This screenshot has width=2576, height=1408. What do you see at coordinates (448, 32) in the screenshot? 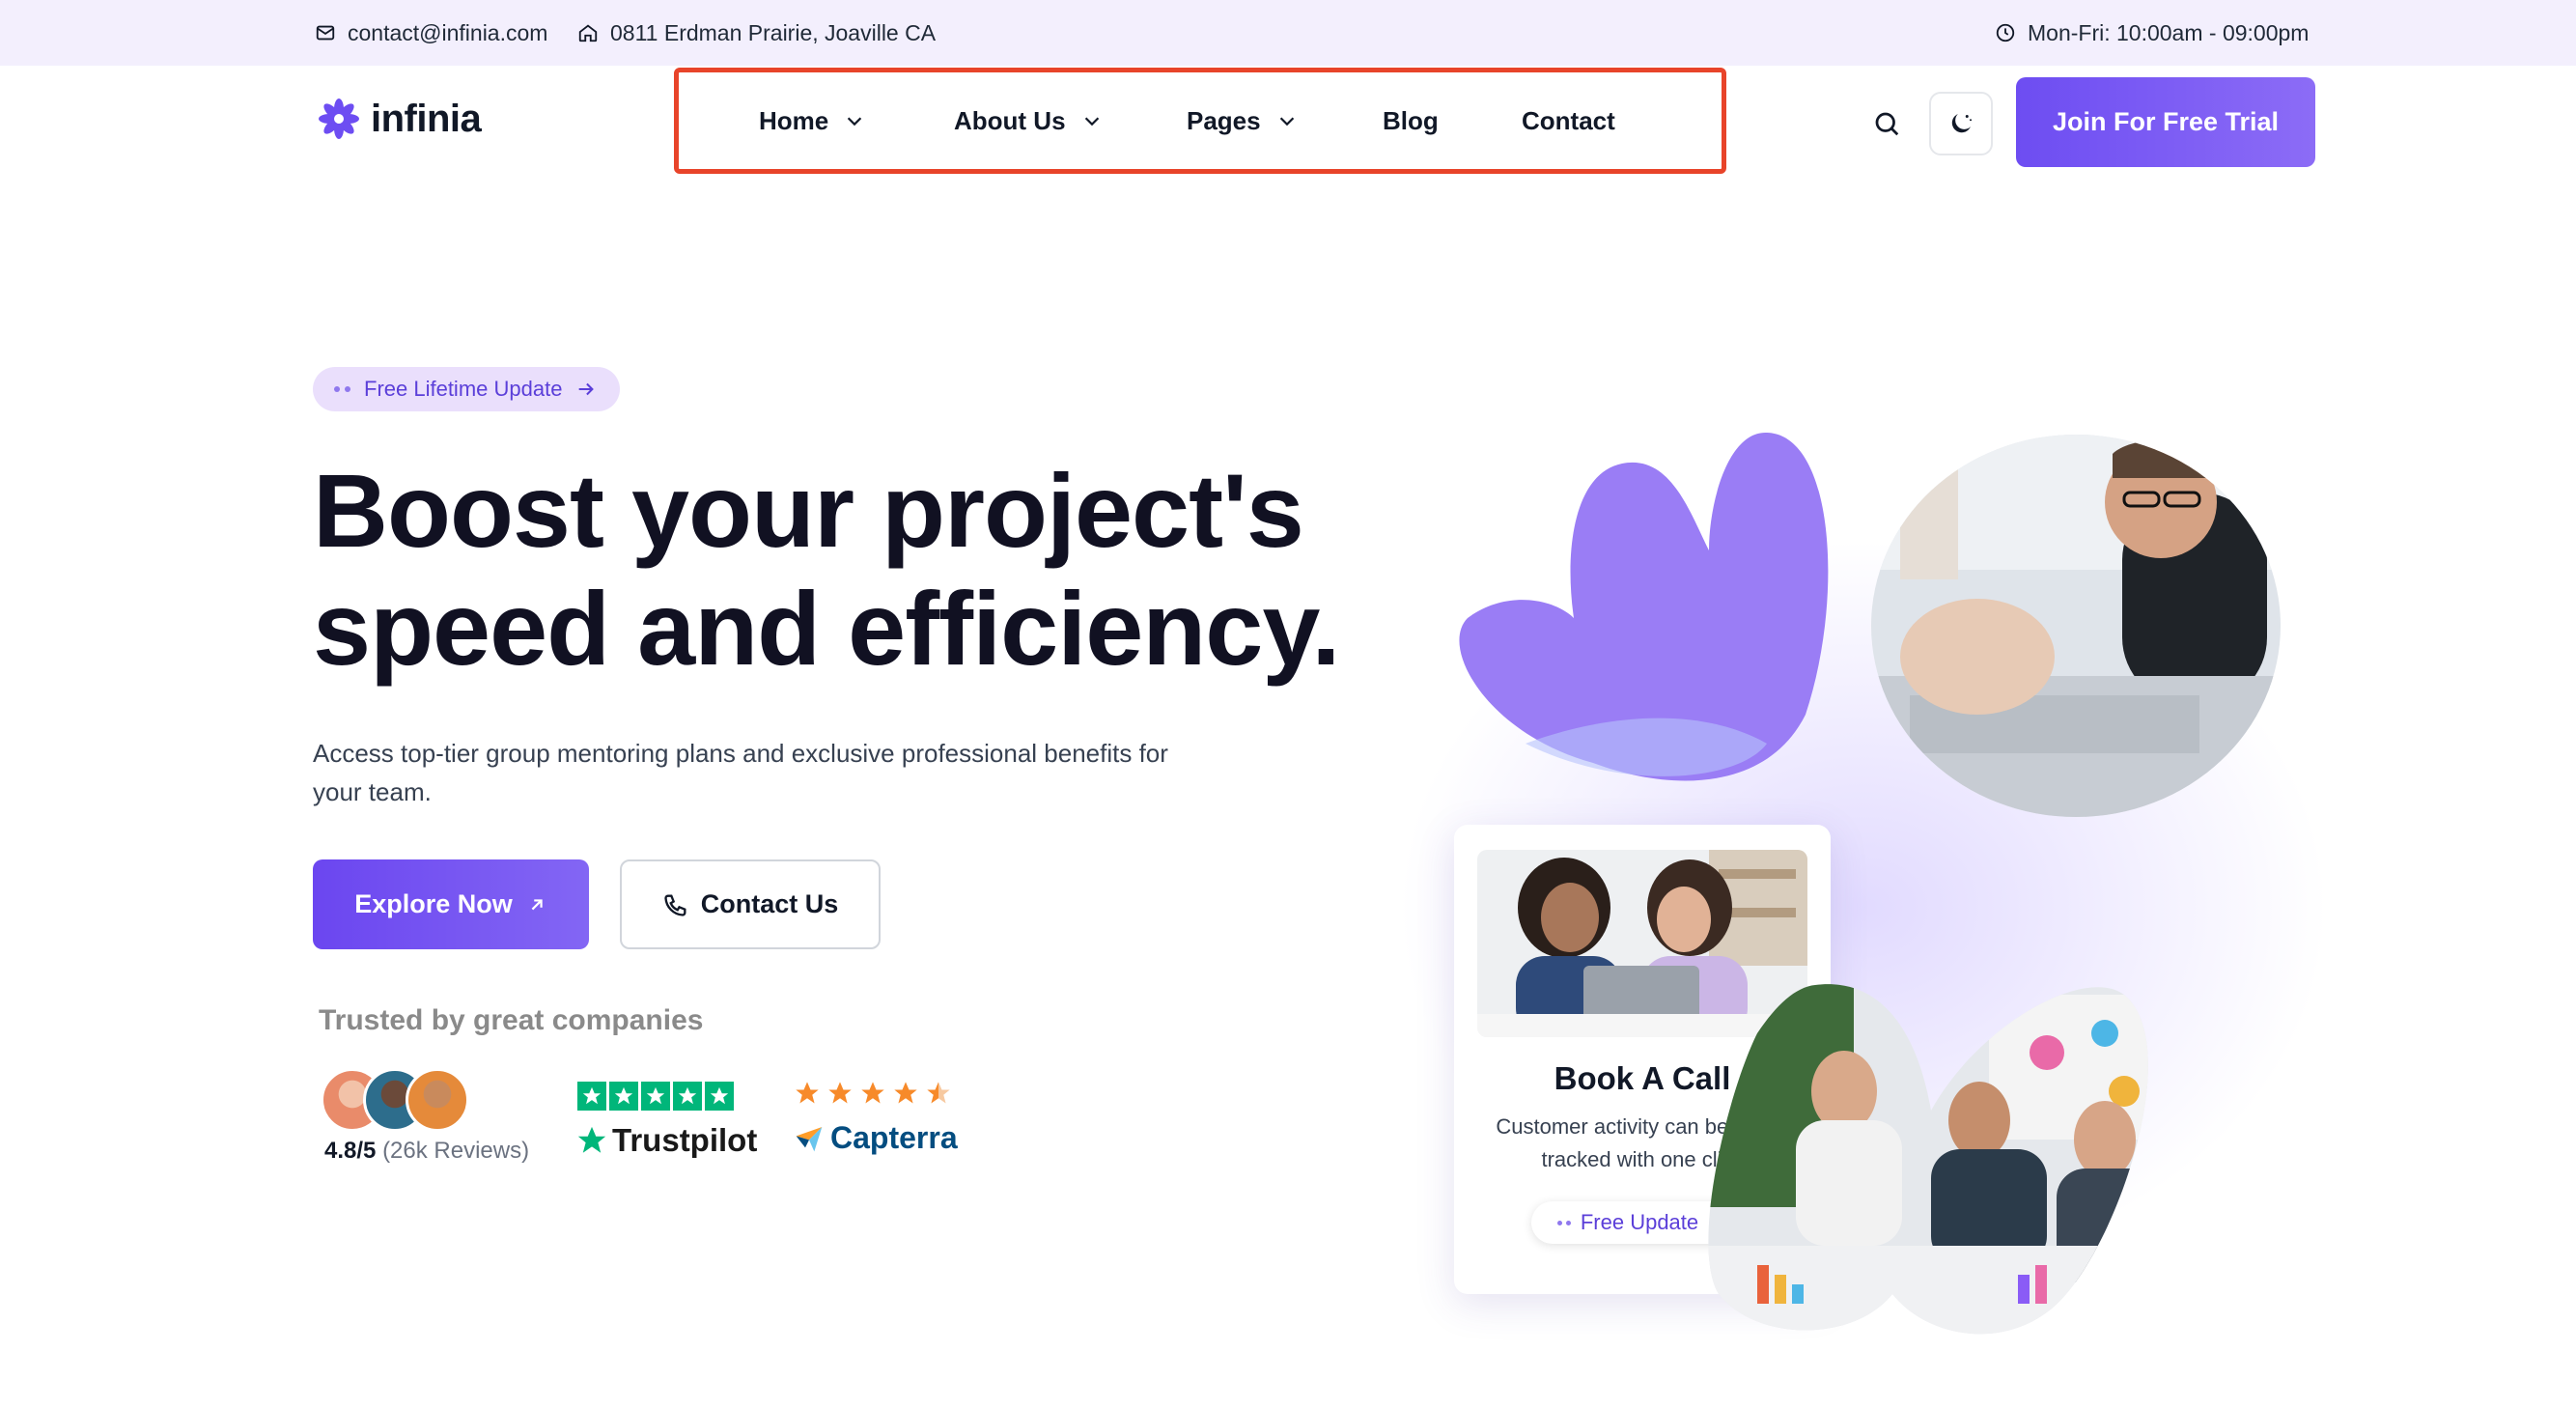
I see `email-text: contact@infinia.com` at bounding box center [448, 32].